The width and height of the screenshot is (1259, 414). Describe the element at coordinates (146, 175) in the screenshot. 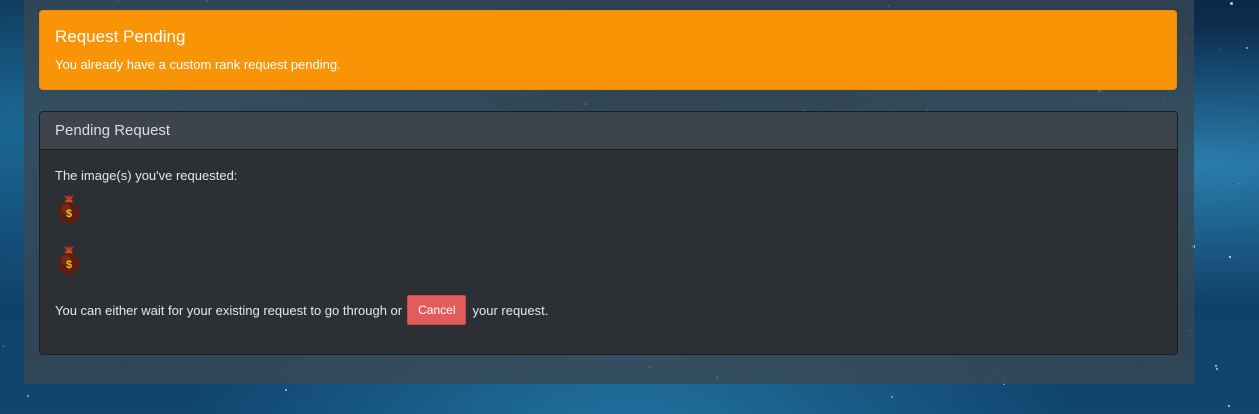

I see `requested-images-label: The image(s) you've requested:` at that location.